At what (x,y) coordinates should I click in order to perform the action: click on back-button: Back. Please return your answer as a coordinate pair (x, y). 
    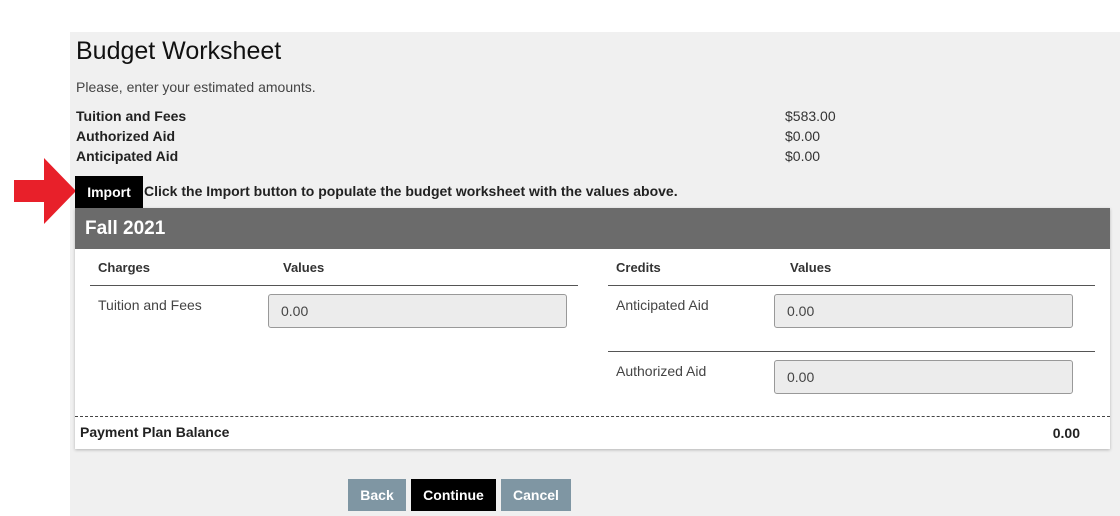
    Looking at the image, I should click on (377, 495).